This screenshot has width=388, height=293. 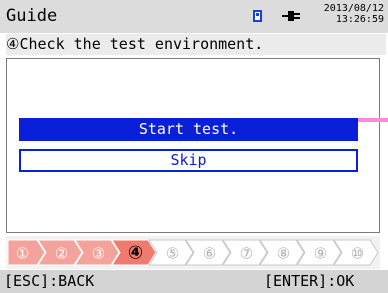 I want to click on step-label-8: ⑧, so click(x=283, y=254).